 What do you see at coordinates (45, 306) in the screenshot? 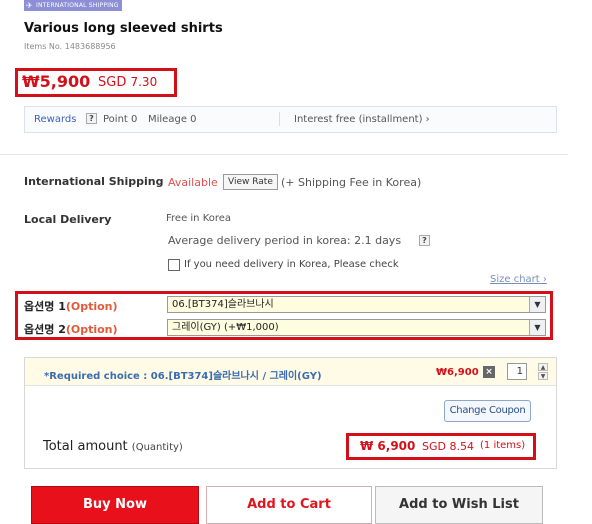
I see `option-1-name: 옵션명 1` at bounding box center [45, 306].